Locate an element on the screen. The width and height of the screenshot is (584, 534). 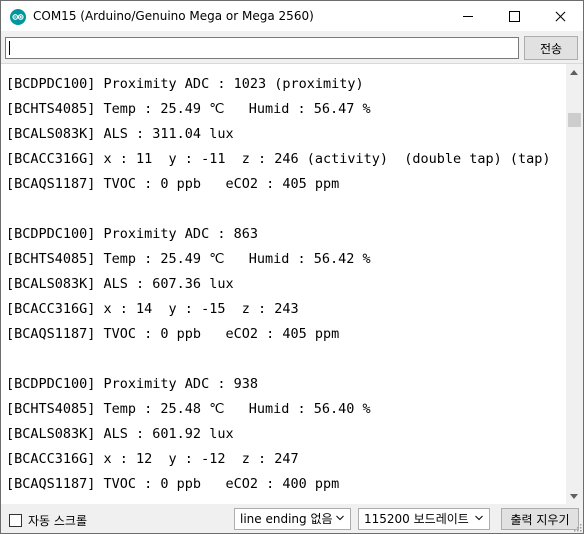
output-line: [BCALS083K] ALS : 311.04 lux is located at coordinates (120, 134).